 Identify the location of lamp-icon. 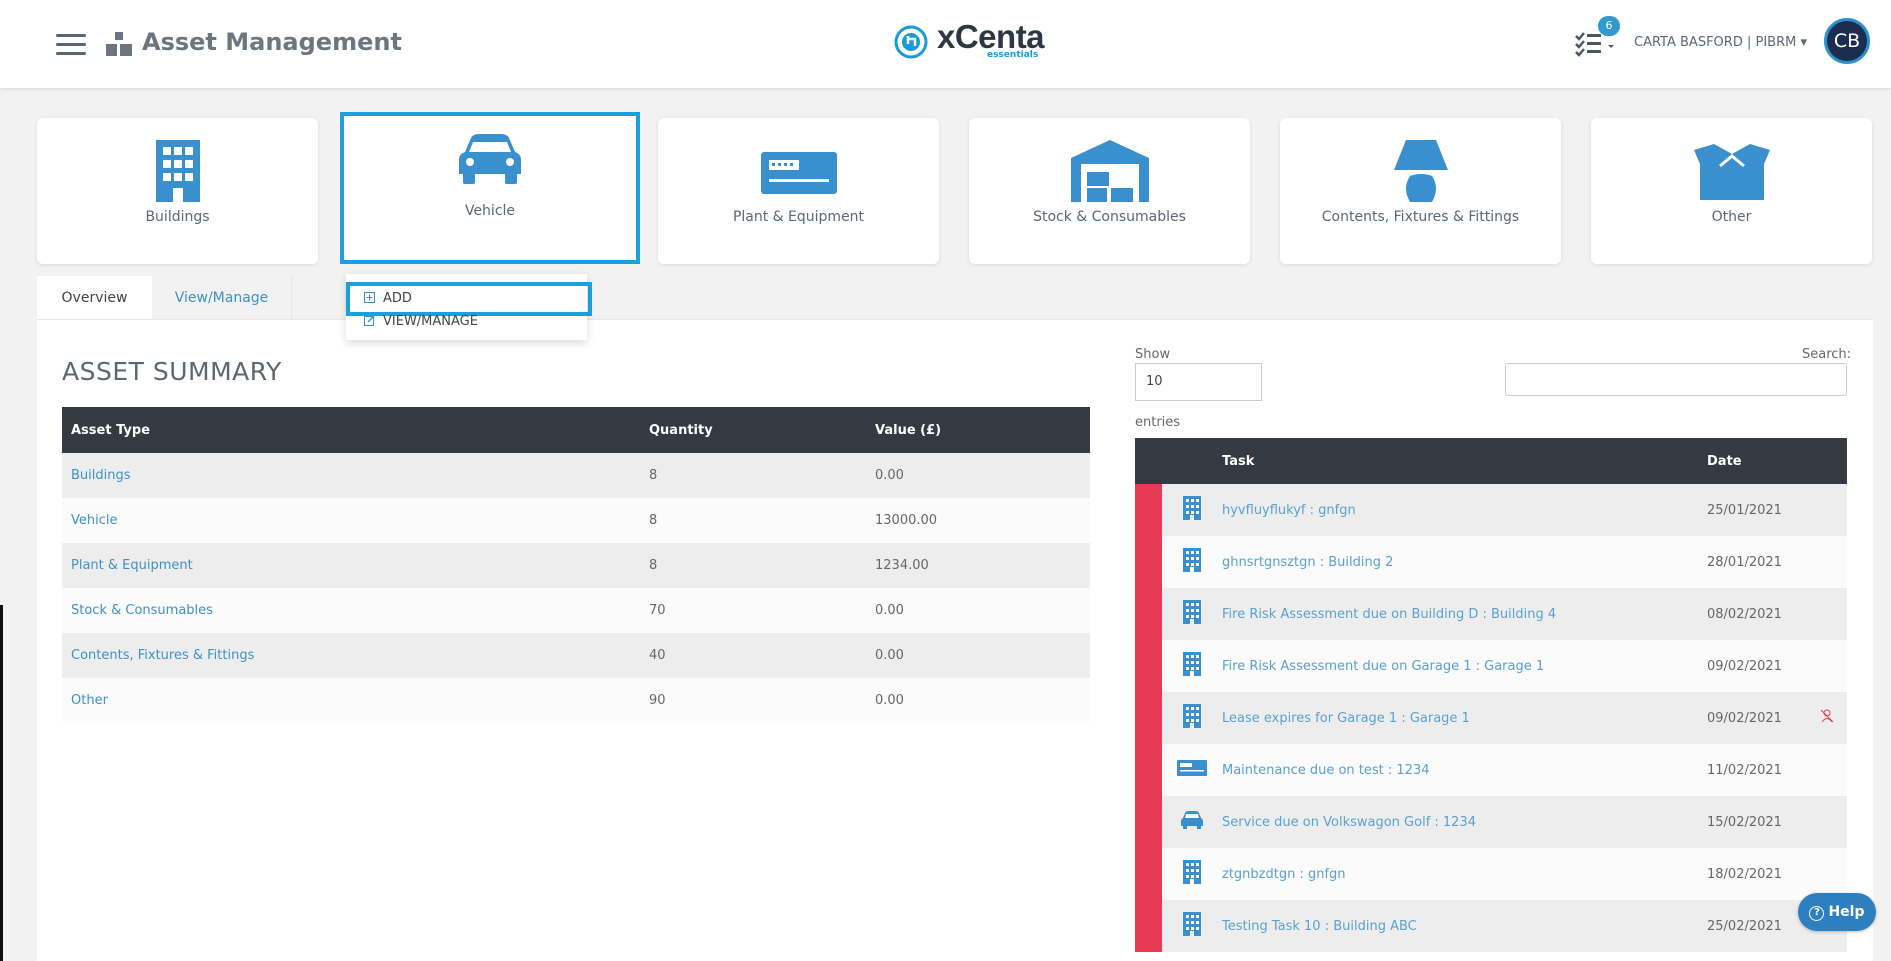
(1420, 171).